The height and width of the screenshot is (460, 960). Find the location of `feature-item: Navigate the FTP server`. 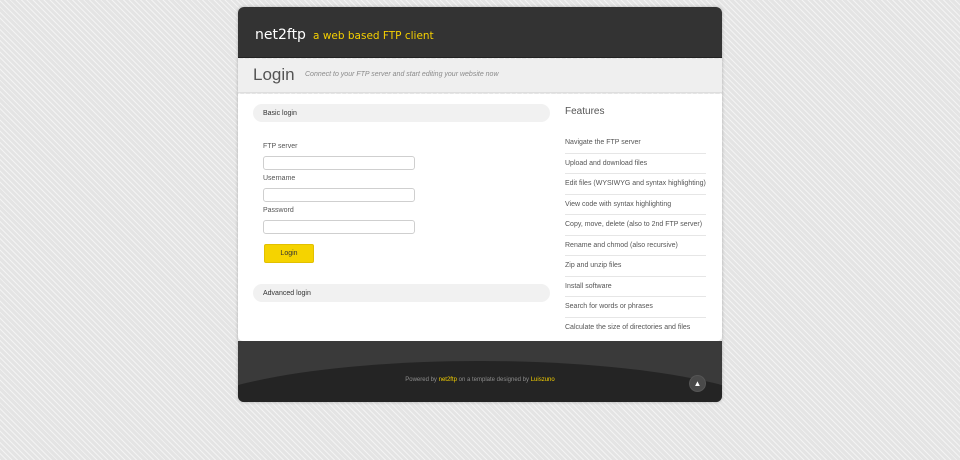

feature-item: Navigate the FTP server is located at coordinates (635, 143).